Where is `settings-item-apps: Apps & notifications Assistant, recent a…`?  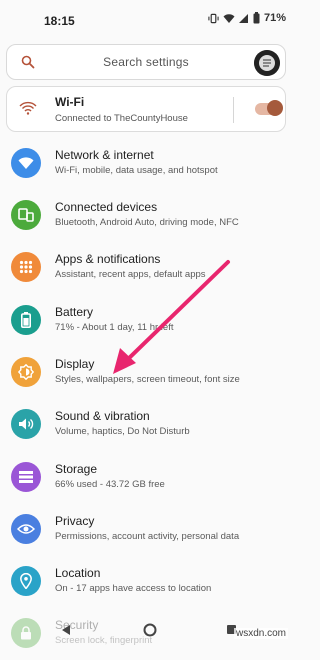 settings-item-apps: Apps & notifications Assistant, recent a… is located at coordinates (150, 268).